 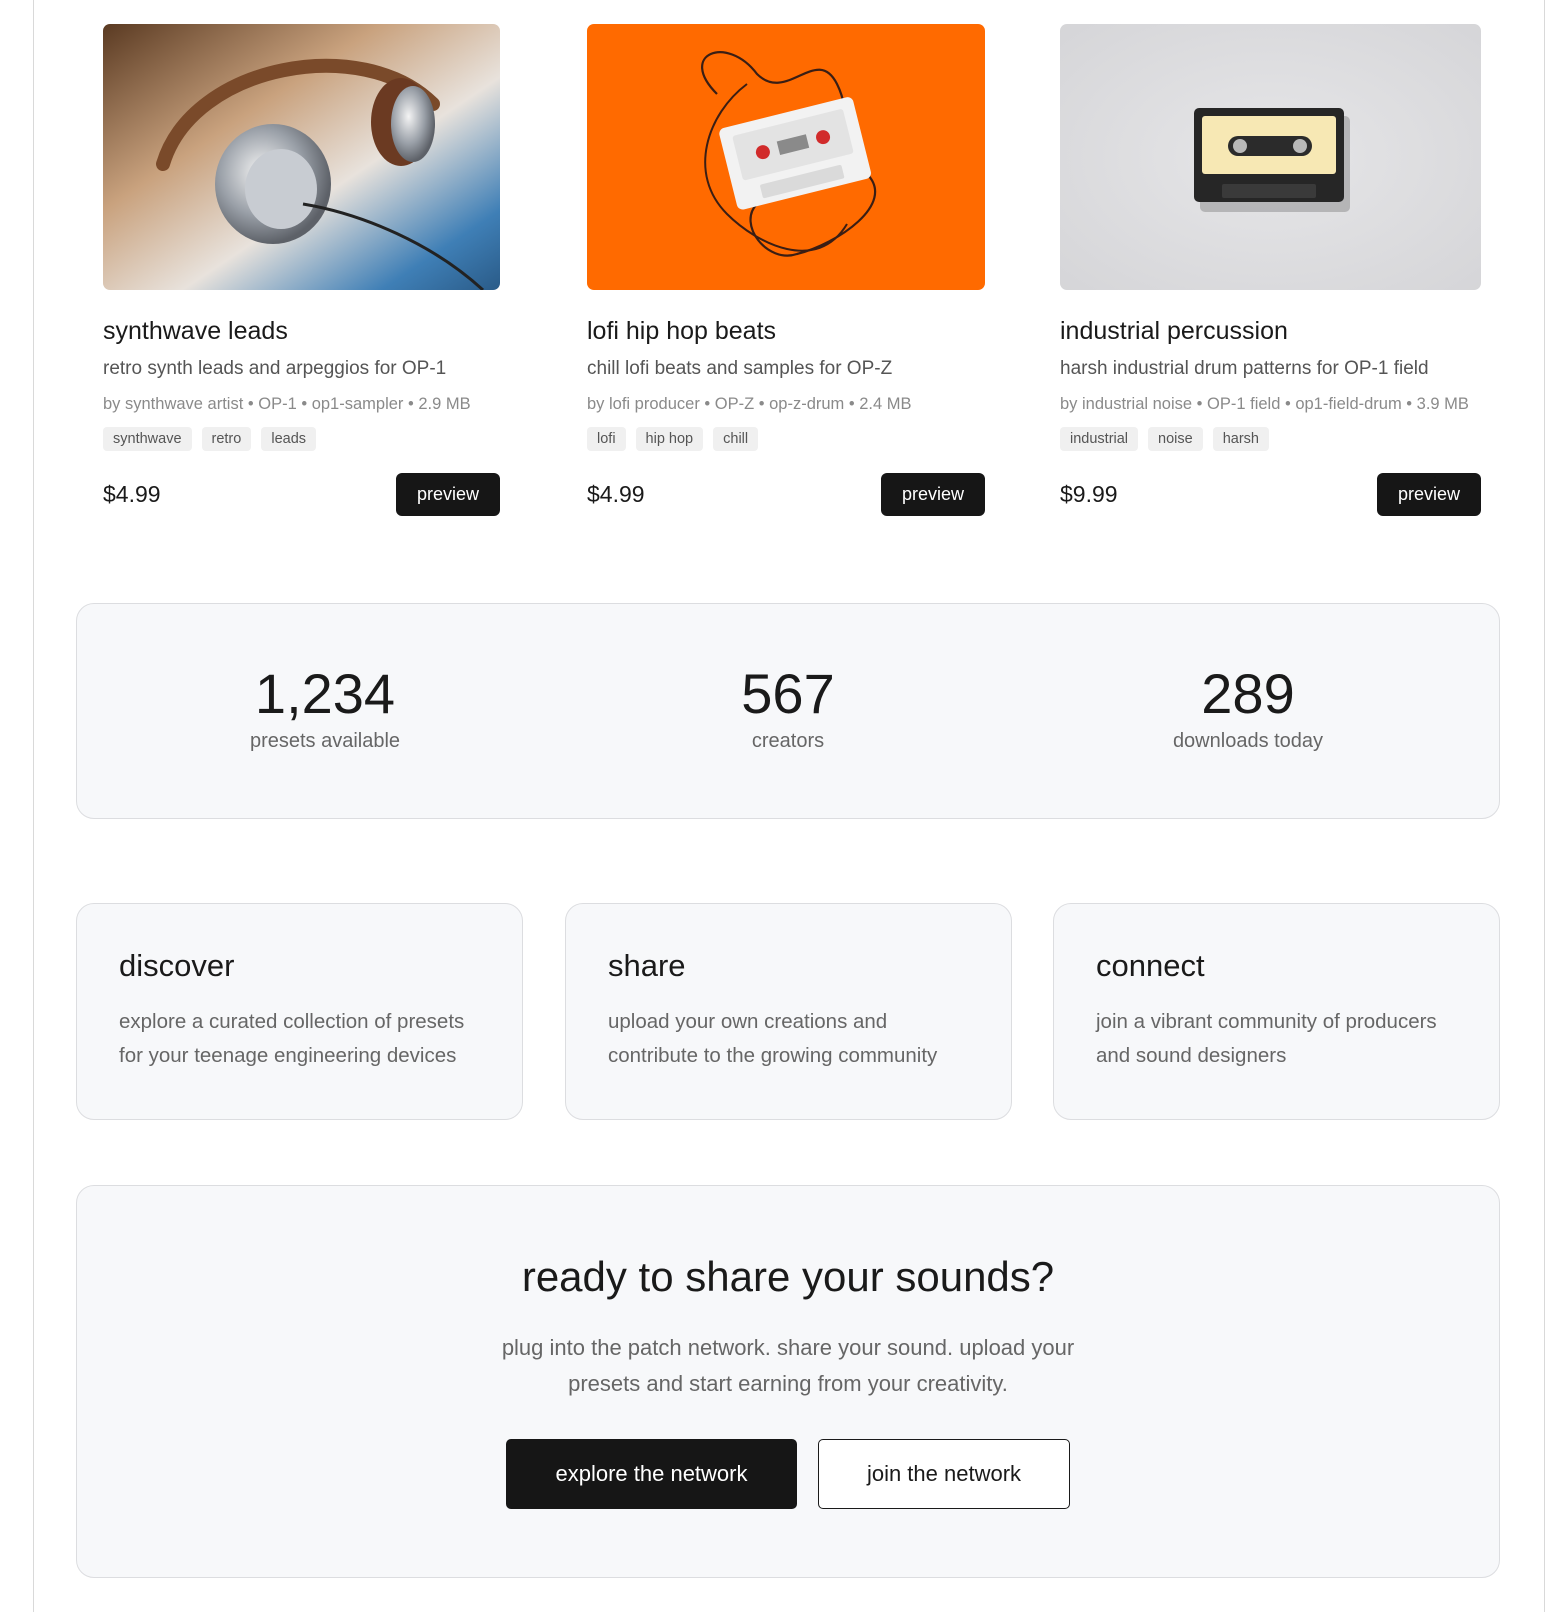 What do you see at coordinates (669, 439) in the screenshot?
I see `tag: hip hop` at bounding box center [669, 439].